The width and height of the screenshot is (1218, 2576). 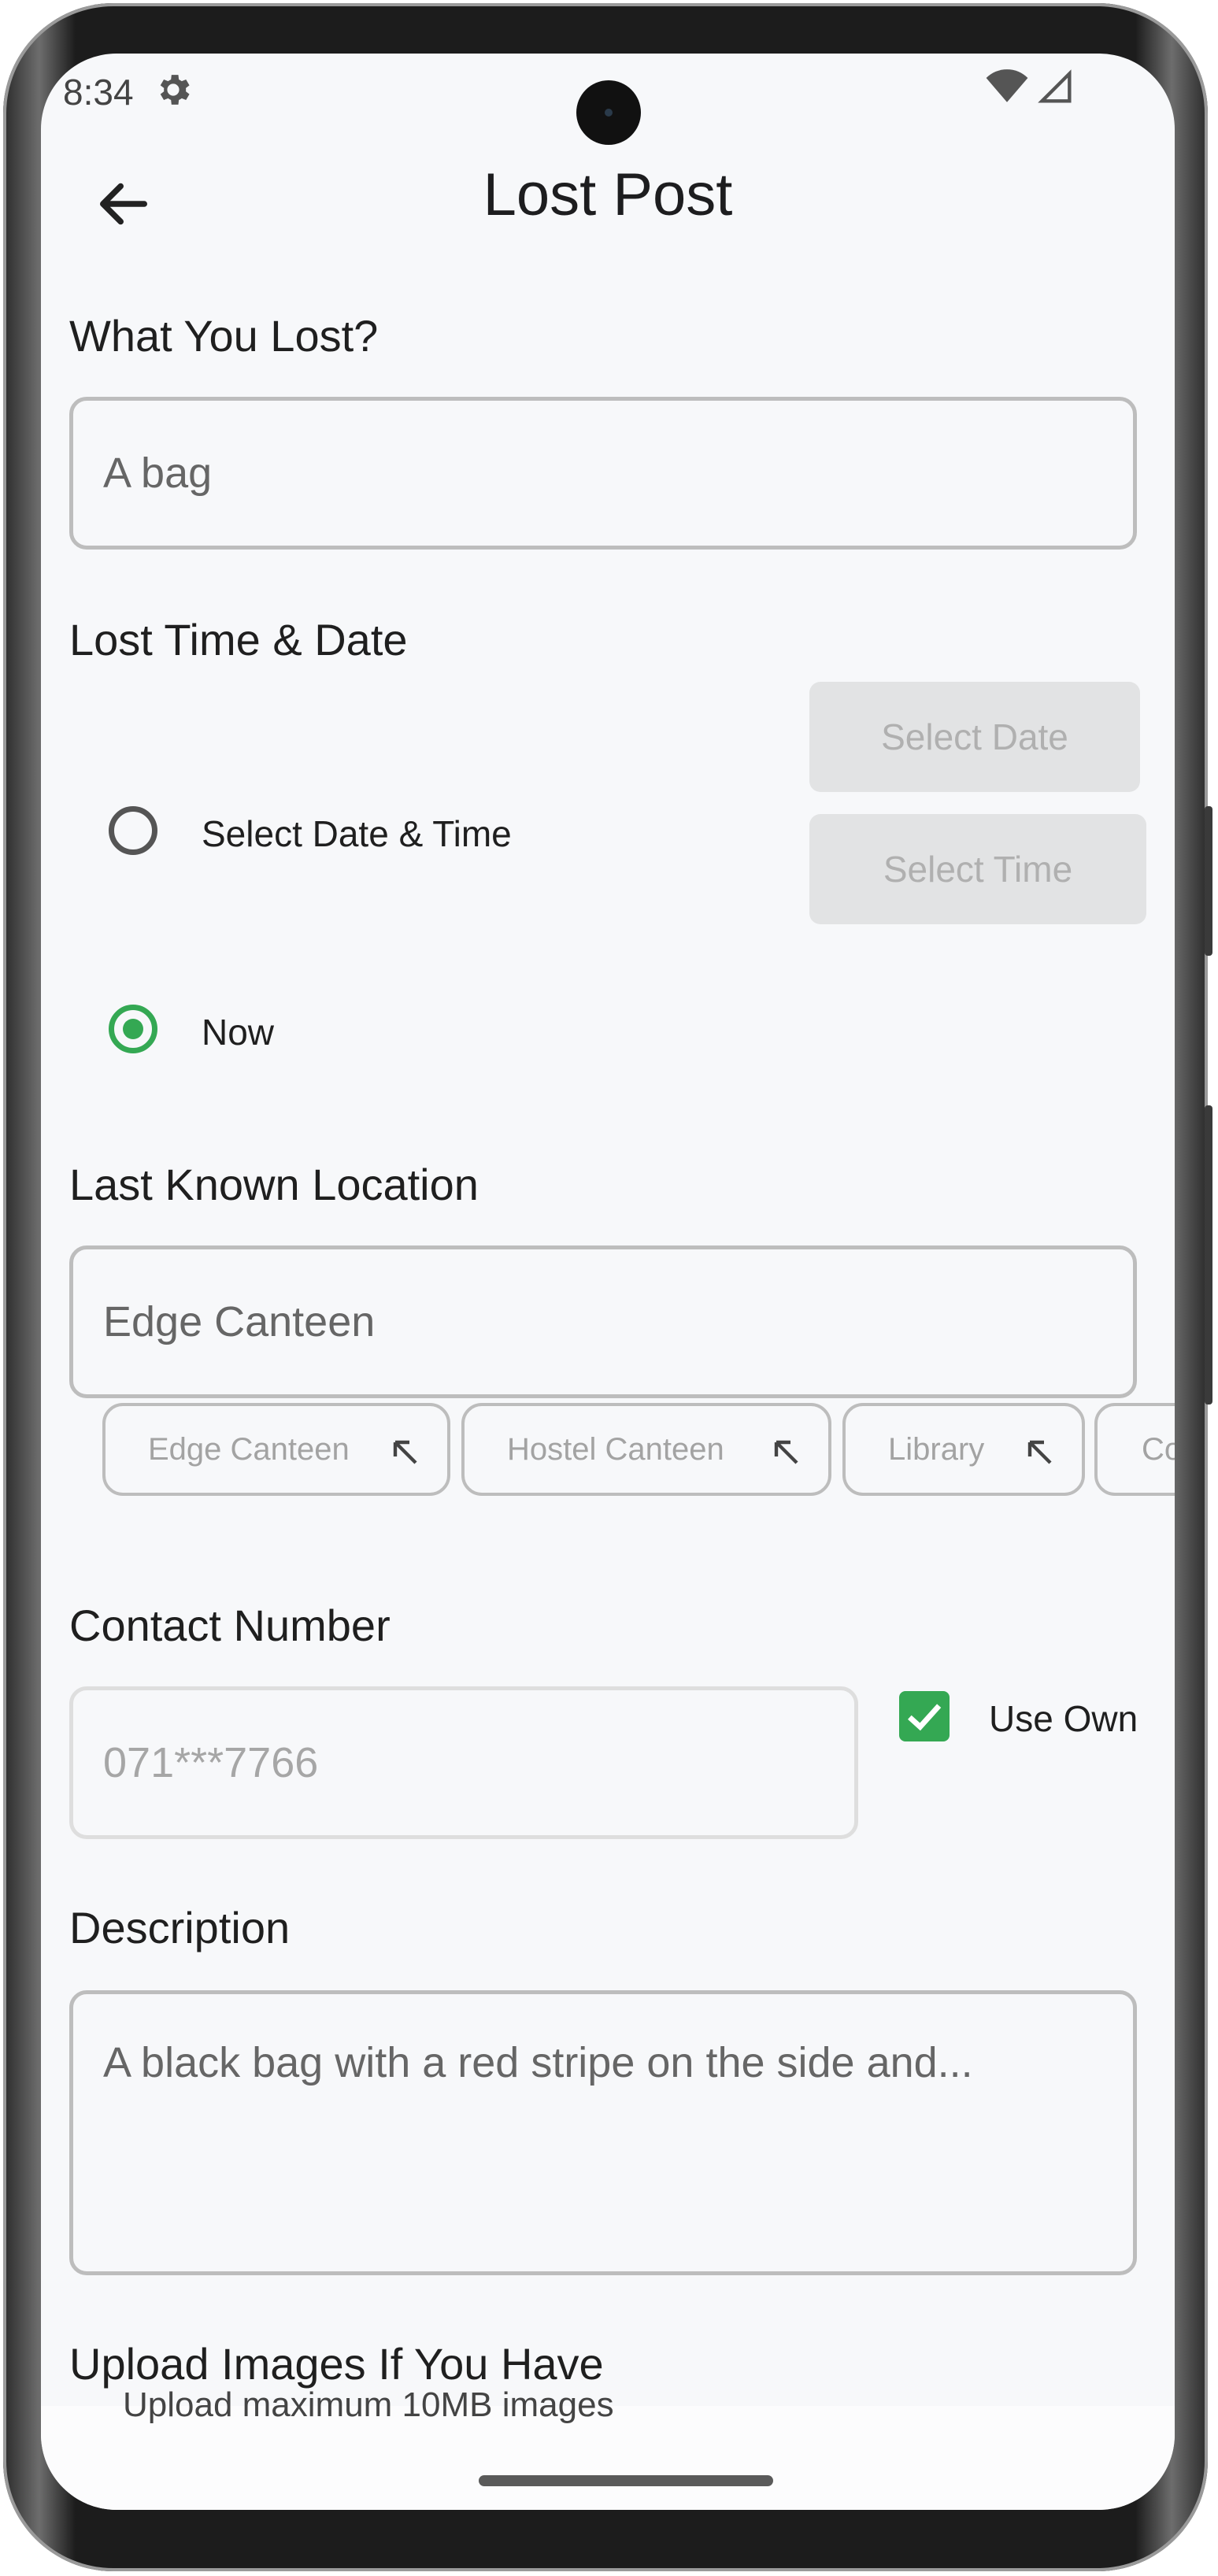 What do you see at coordinates (626, 2480) in the screenshot?
I see `home-indicator` at bounding box center [626, 2480].